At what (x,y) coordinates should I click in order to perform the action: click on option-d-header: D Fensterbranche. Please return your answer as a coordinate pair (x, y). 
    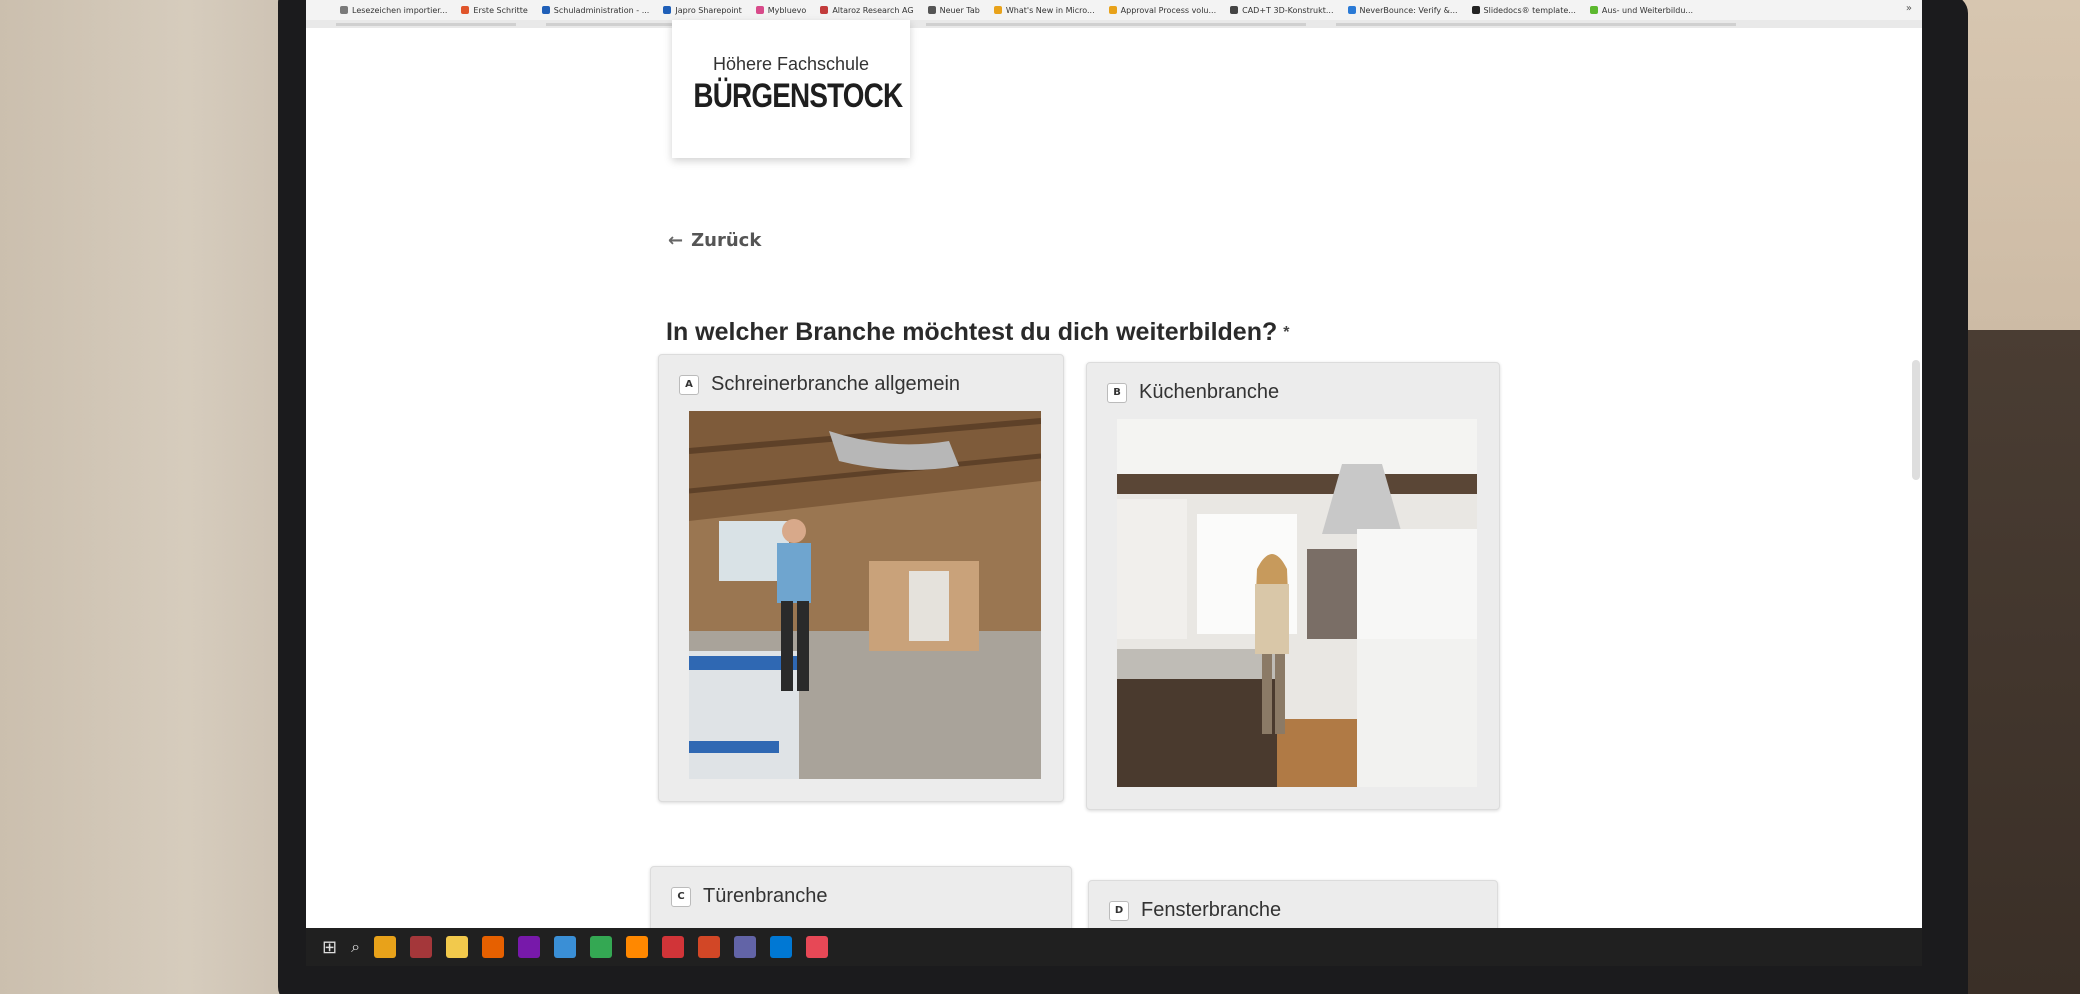
    Looking at the image, I should click on (1195, 910).